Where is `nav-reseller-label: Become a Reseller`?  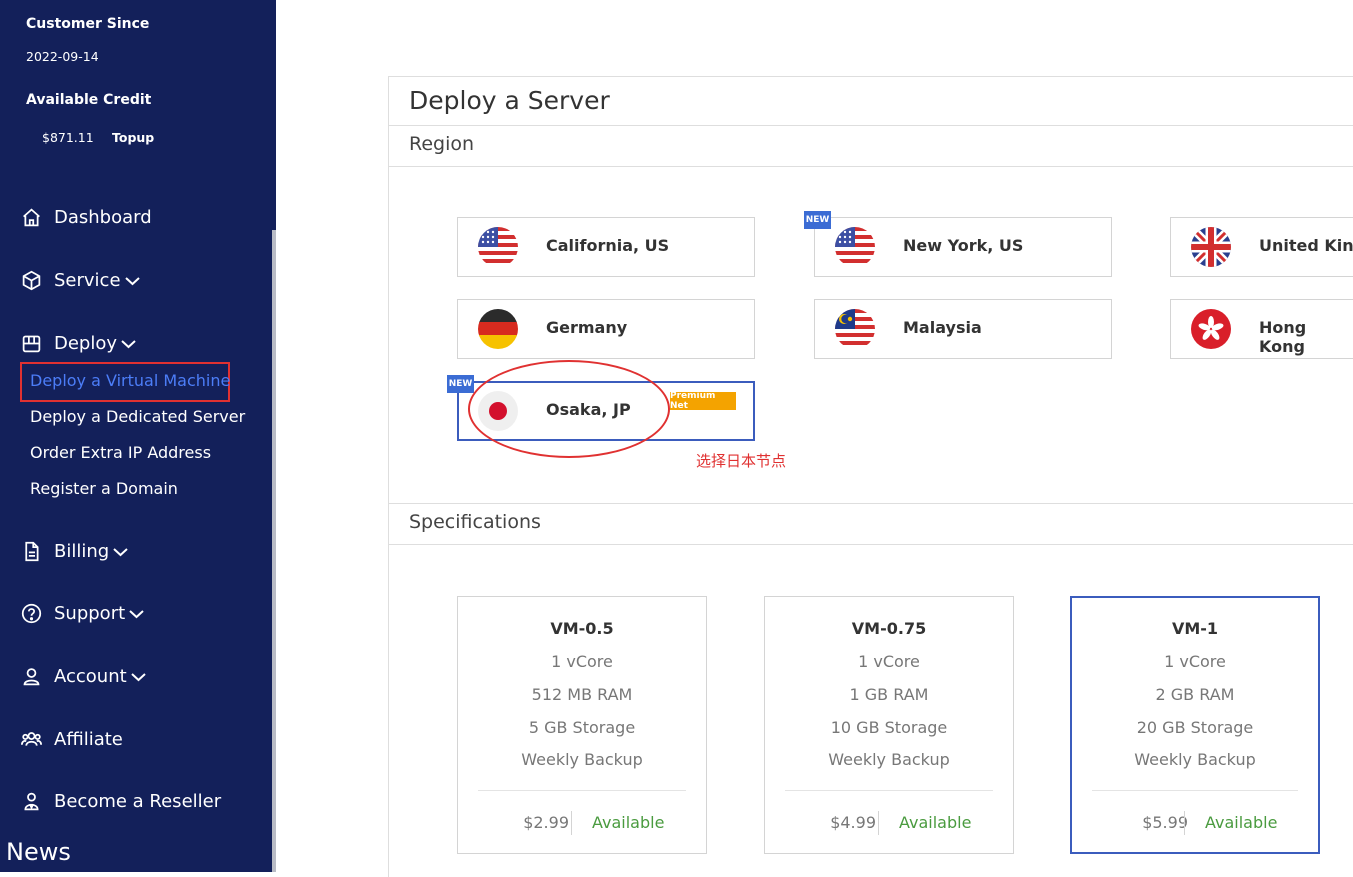 nav-reseller-label: Become a Reseller is located at coordinates (138, 801).